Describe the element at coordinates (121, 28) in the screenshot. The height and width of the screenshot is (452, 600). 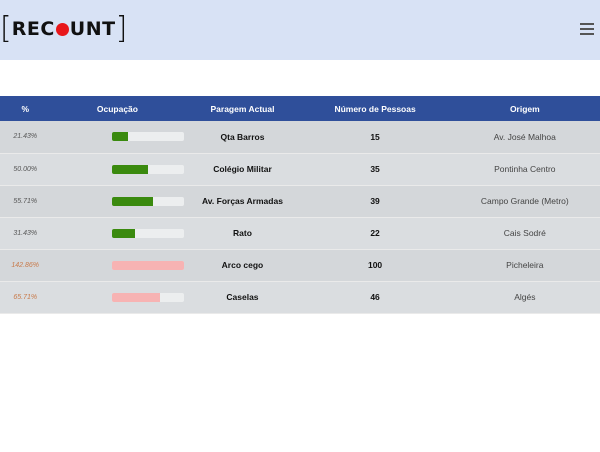
I see `logo-bracket-right: ]` at that location.